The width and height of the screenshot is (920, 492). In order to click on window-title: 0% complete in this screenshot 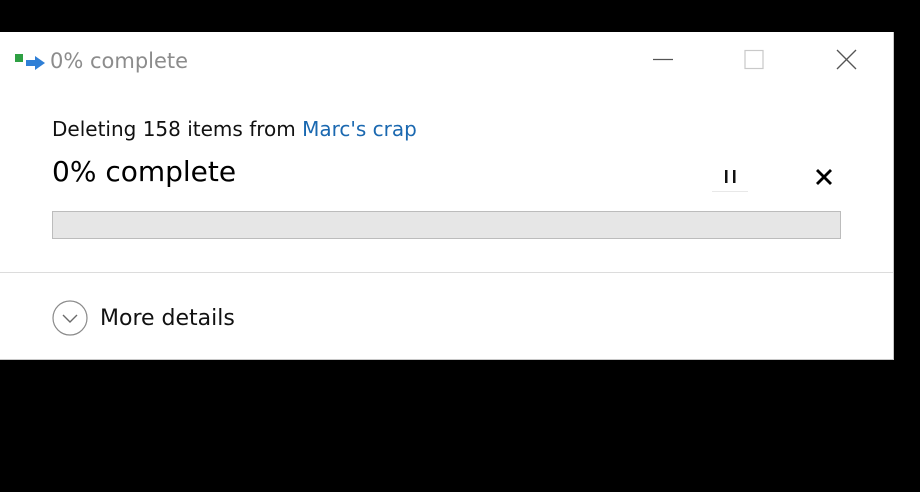, I will do `click(119, 61)`.